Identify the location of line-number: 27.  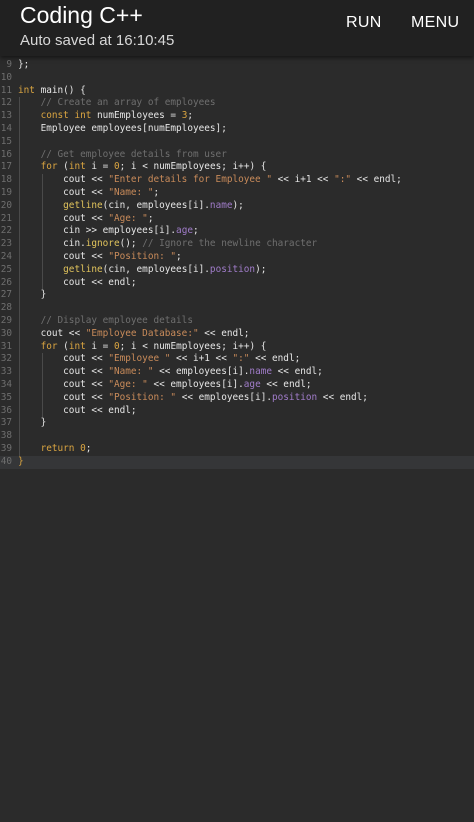
(6, 295).